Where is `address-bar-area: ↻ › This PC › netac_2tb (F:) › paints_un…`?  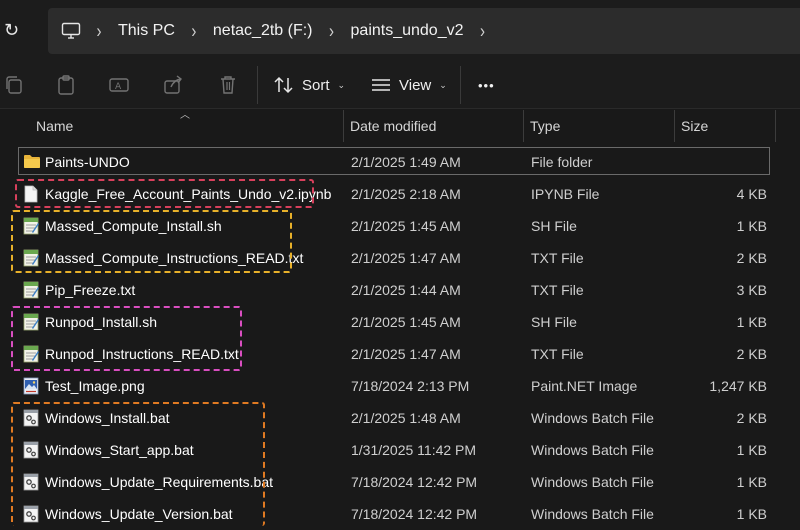 address-bar-area: ↻ › This PC › netac_2tb (F:) › paints_un… is located at coordinates (400, 31).